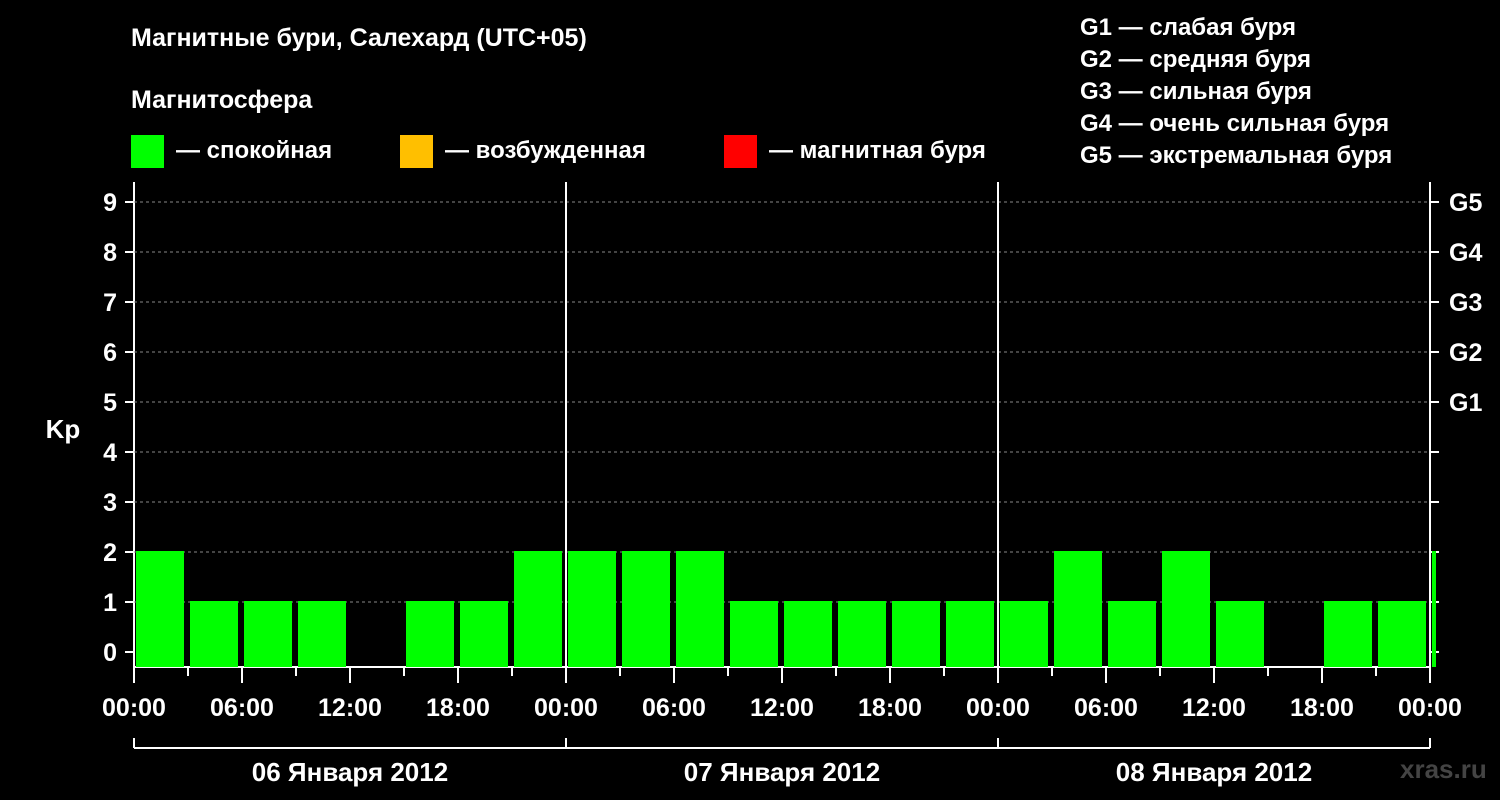  I want to click on y-tick-label: 0, so click(110, 653).